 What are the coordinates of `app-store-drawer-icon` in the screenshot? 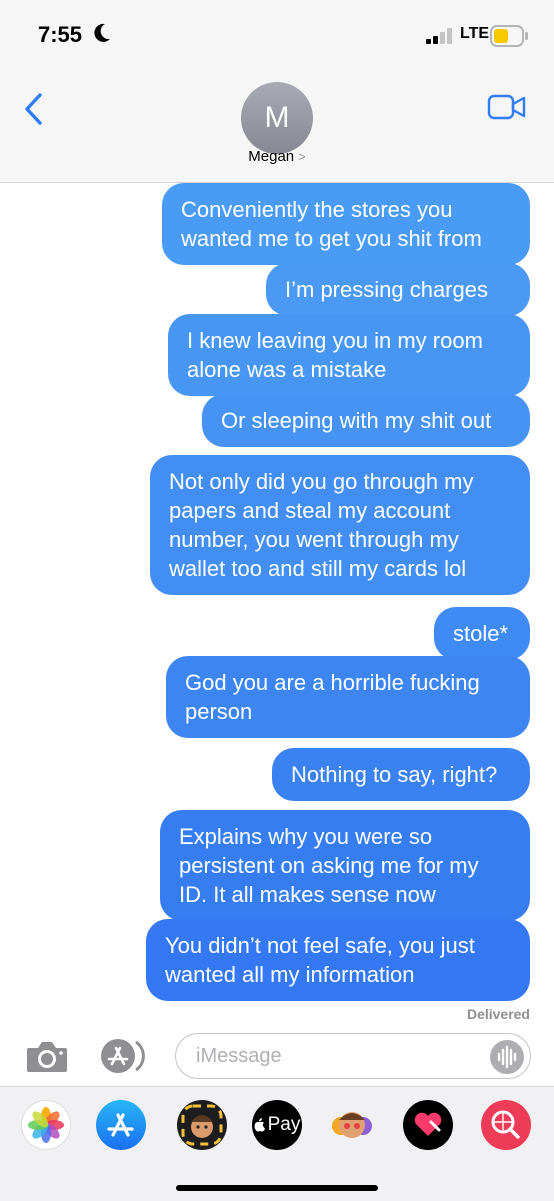 It's located at (126, 1056).